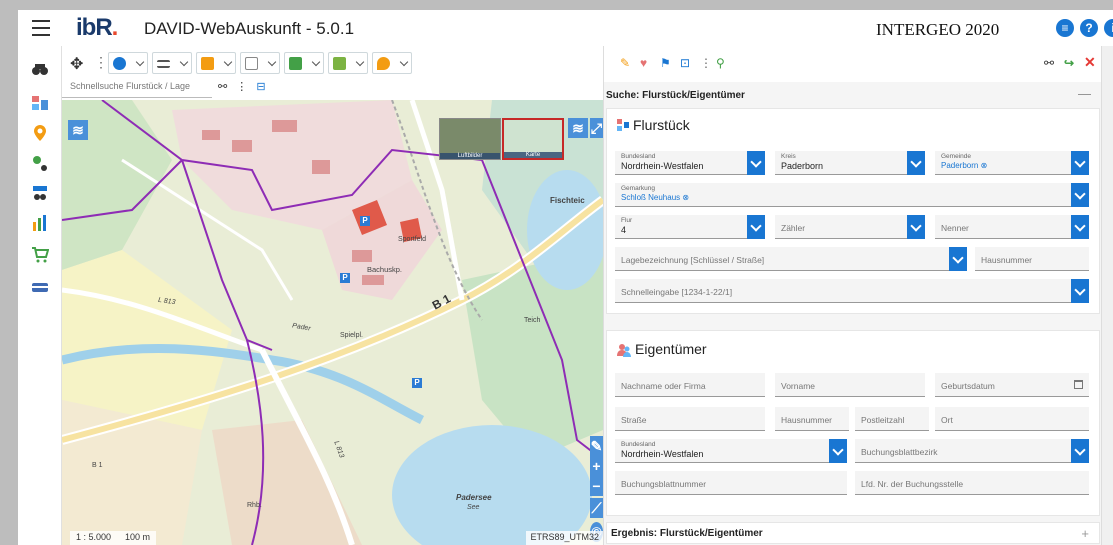  Describe the element at coordinates (40, 163) in the screenshot. I see `point-search-icon` at that location.